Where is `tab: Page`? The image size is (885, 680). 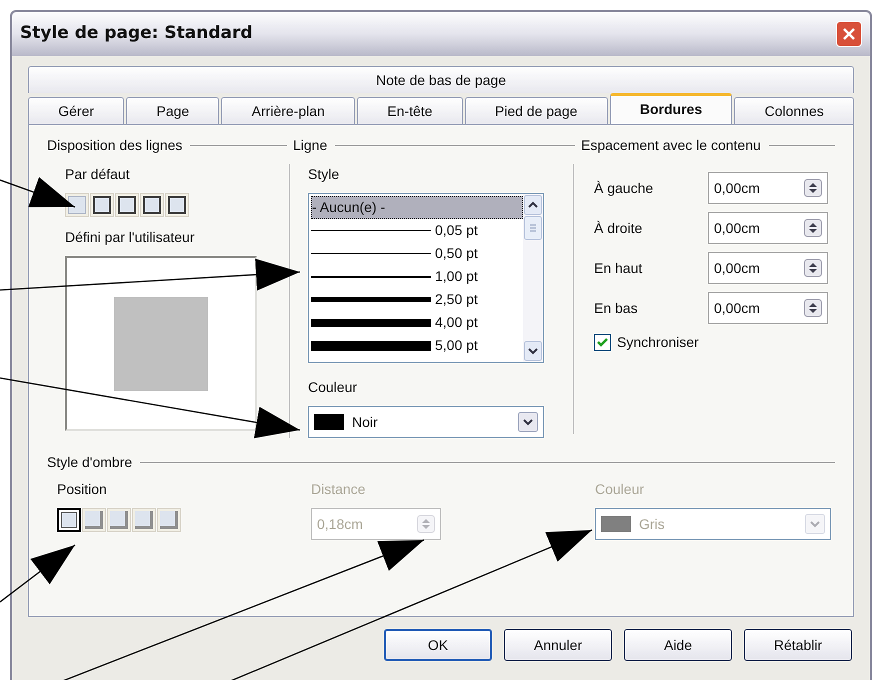
tab: Page is located at coordinates (173, 110).